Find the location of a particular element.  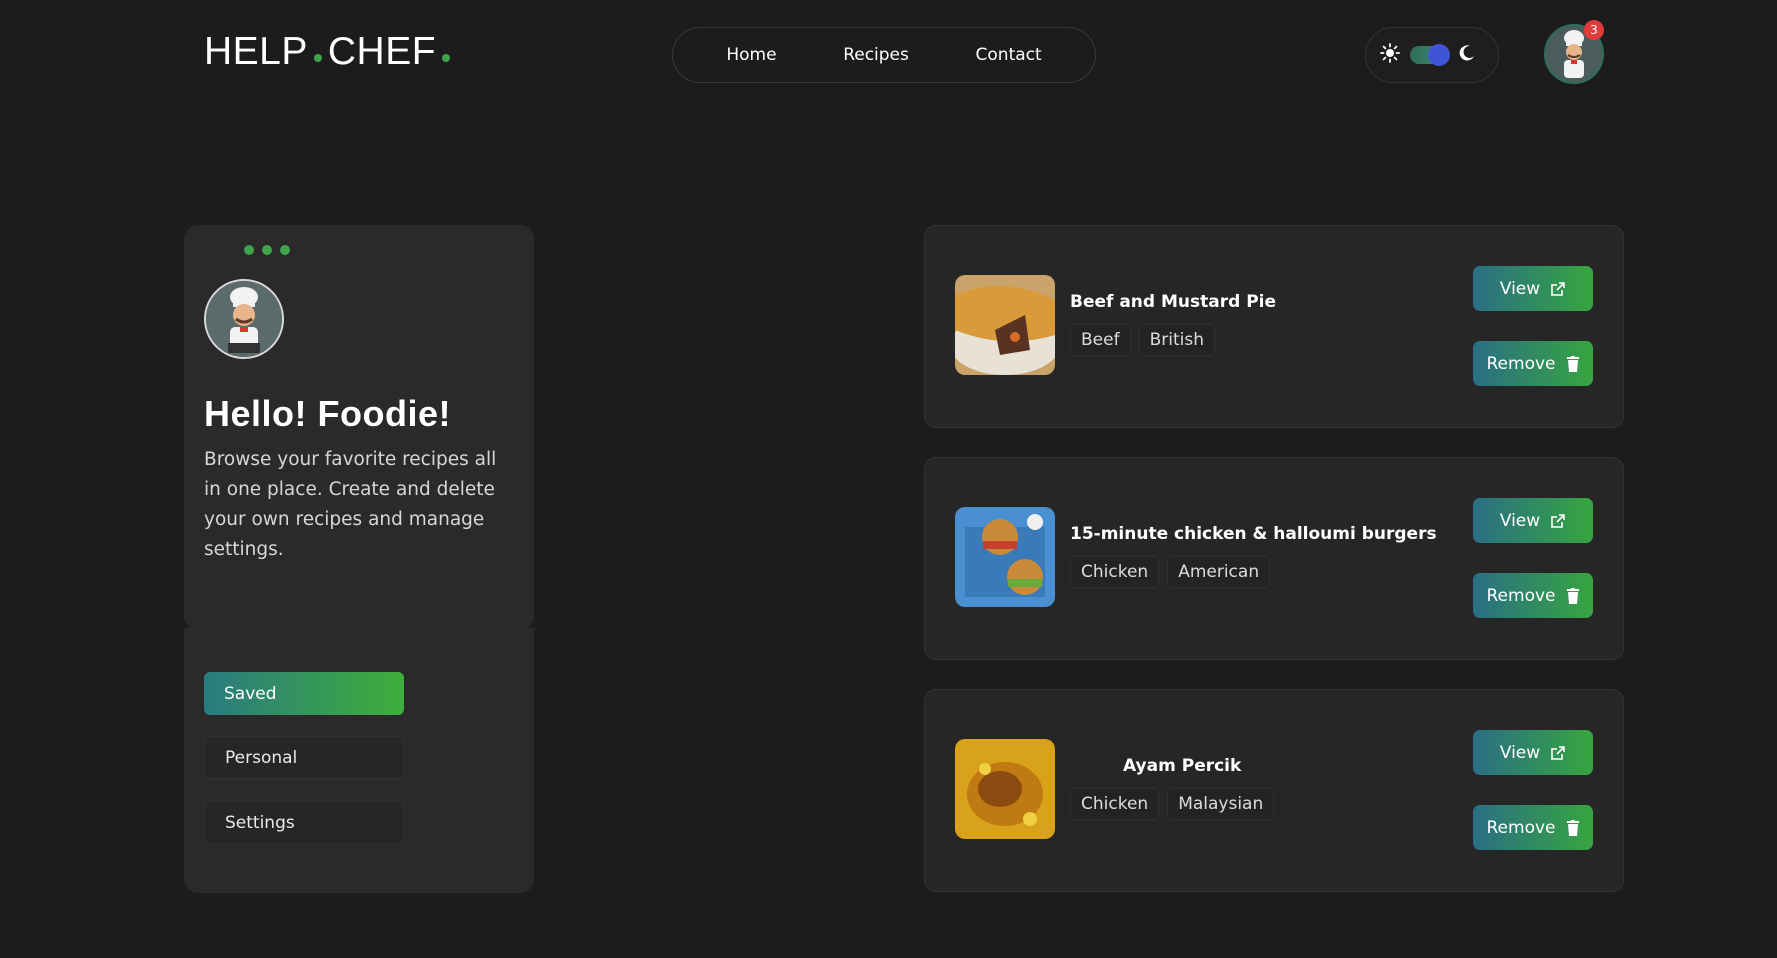

nav-home: Home is located at coordinates (751, 55).